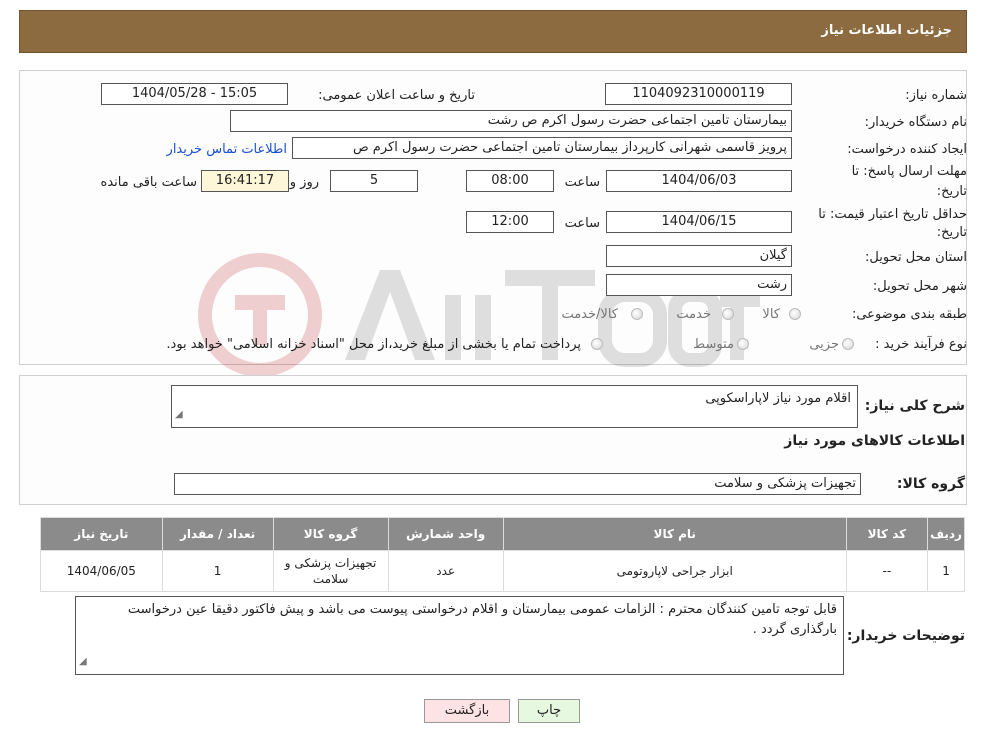  I want to click on process-treasury-radio, so click(597, 344).